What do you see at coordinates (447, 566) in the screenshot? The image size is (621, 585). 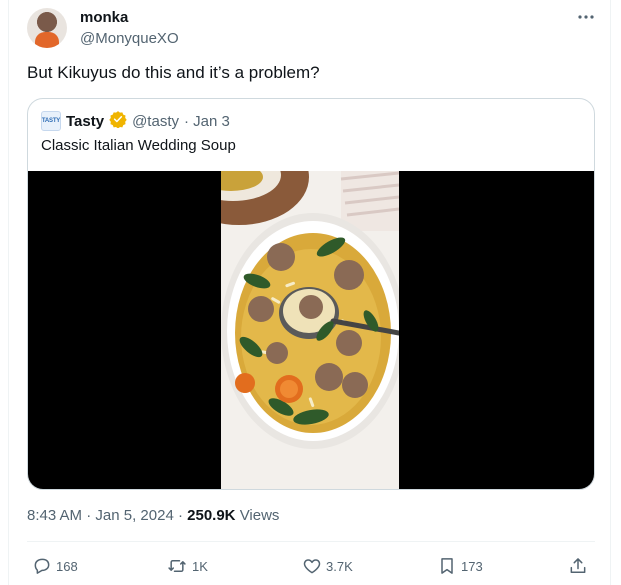 I see `bookmark-icon` at bounding box center [447, 566].